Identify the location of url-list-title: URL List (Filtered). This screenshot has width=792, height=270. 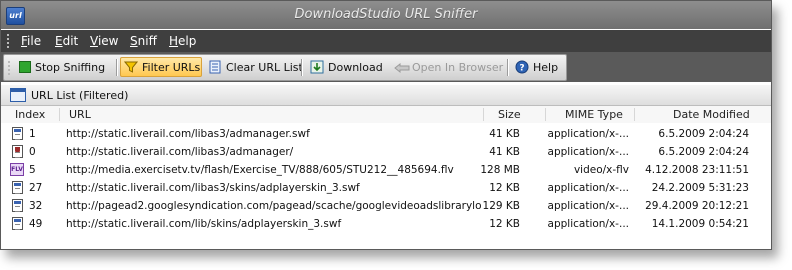
(80, 95).